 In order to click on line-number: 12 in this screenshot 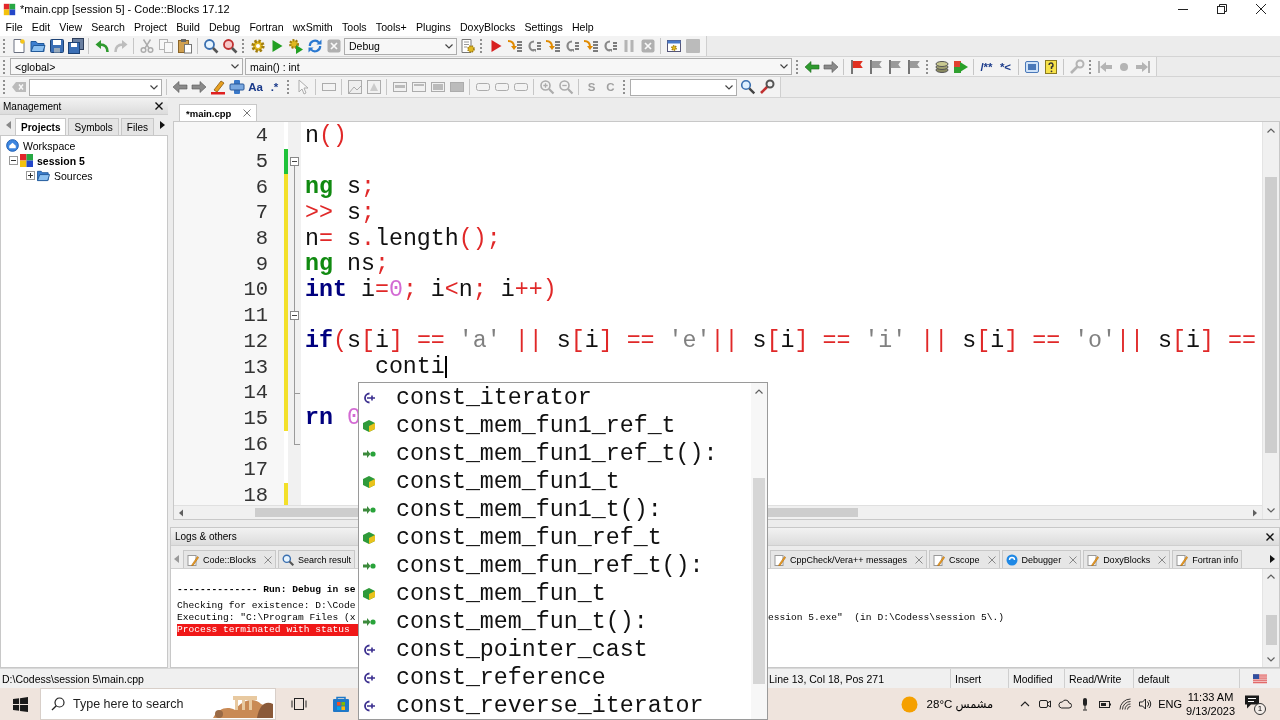, I will do `click(255, 341)`.